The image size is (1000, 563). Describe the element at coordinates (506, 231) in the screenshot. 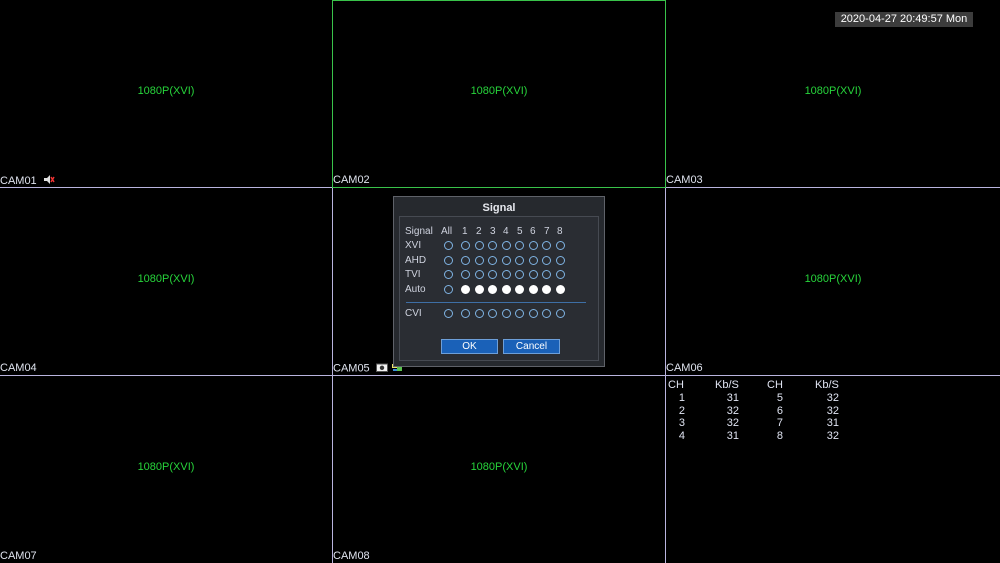

I see `column-header-4: 4` at that location.